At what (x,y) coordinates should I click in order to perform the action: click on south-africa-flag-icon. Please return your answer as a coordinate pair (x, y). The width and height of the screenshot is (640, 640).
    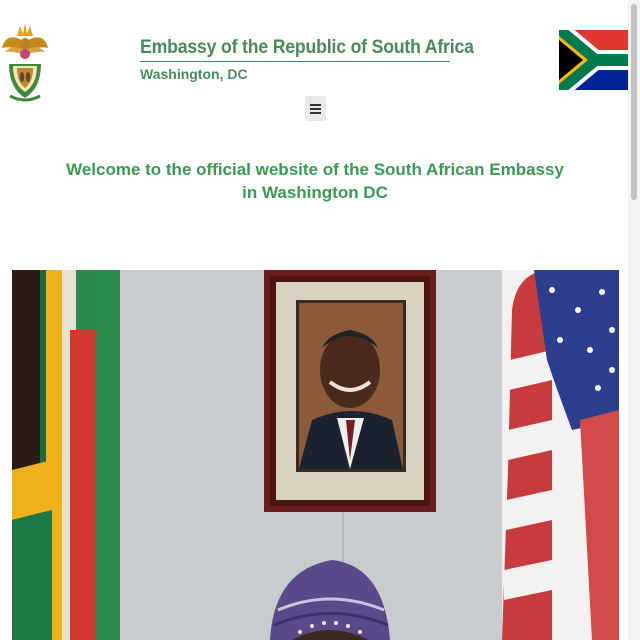
    Looking at the image, I should click on (591, 60).